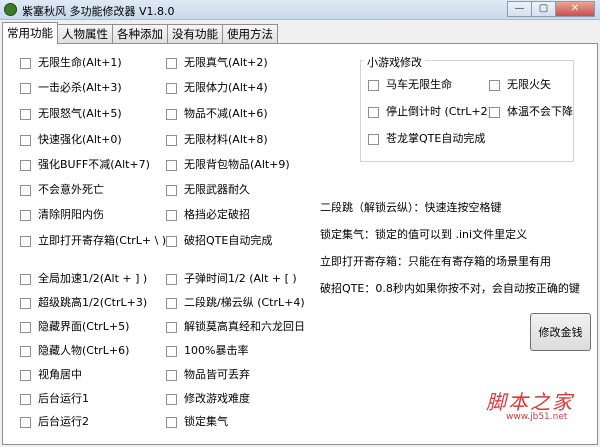 This screenshot has width=600, height=447. What do you see at coordinates (98, 11) in the screenshot?
I see `window-title: 紫塞秋风 多功能修改器 V1.8.0` at bounding box center [98, 11].